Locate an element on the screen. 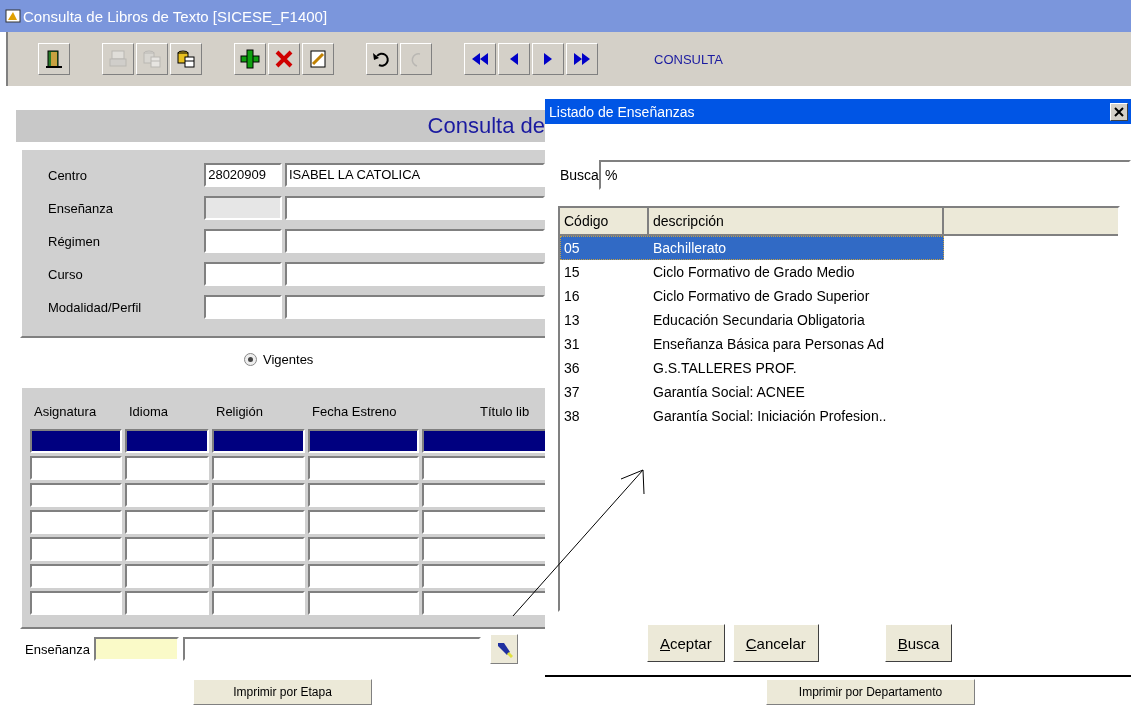 The width and height of the screenshot is (1131, 706). print-button: Imprimir por Departamento is located at coordinates (870, 692).